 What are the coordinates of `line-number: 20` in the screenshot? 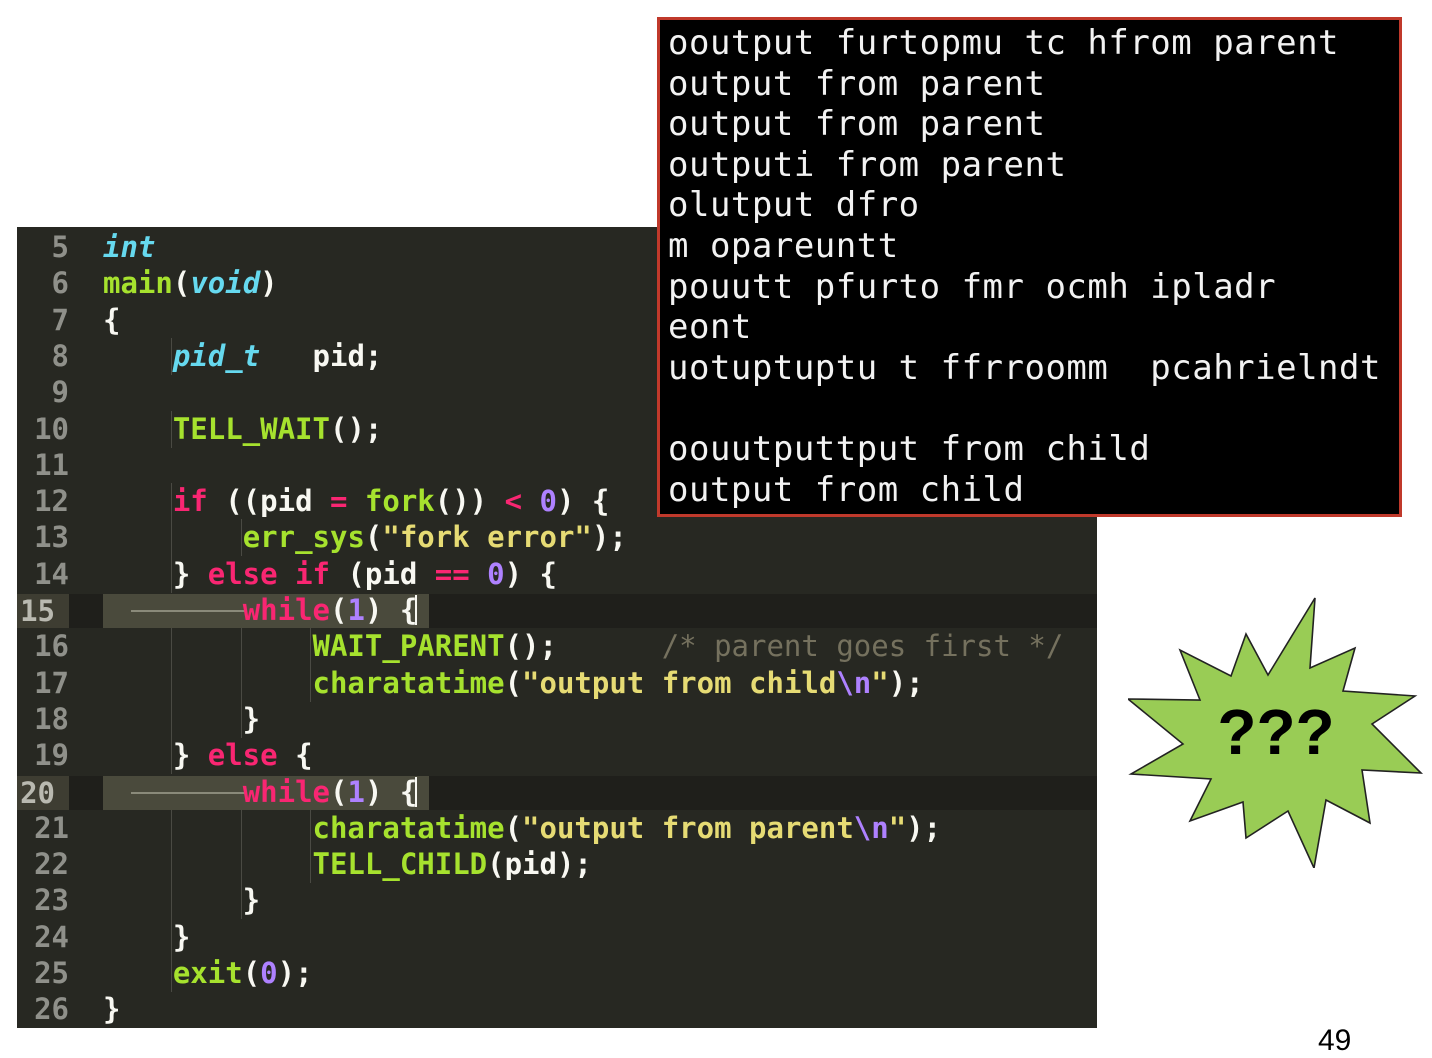 It's located at (43, 792).